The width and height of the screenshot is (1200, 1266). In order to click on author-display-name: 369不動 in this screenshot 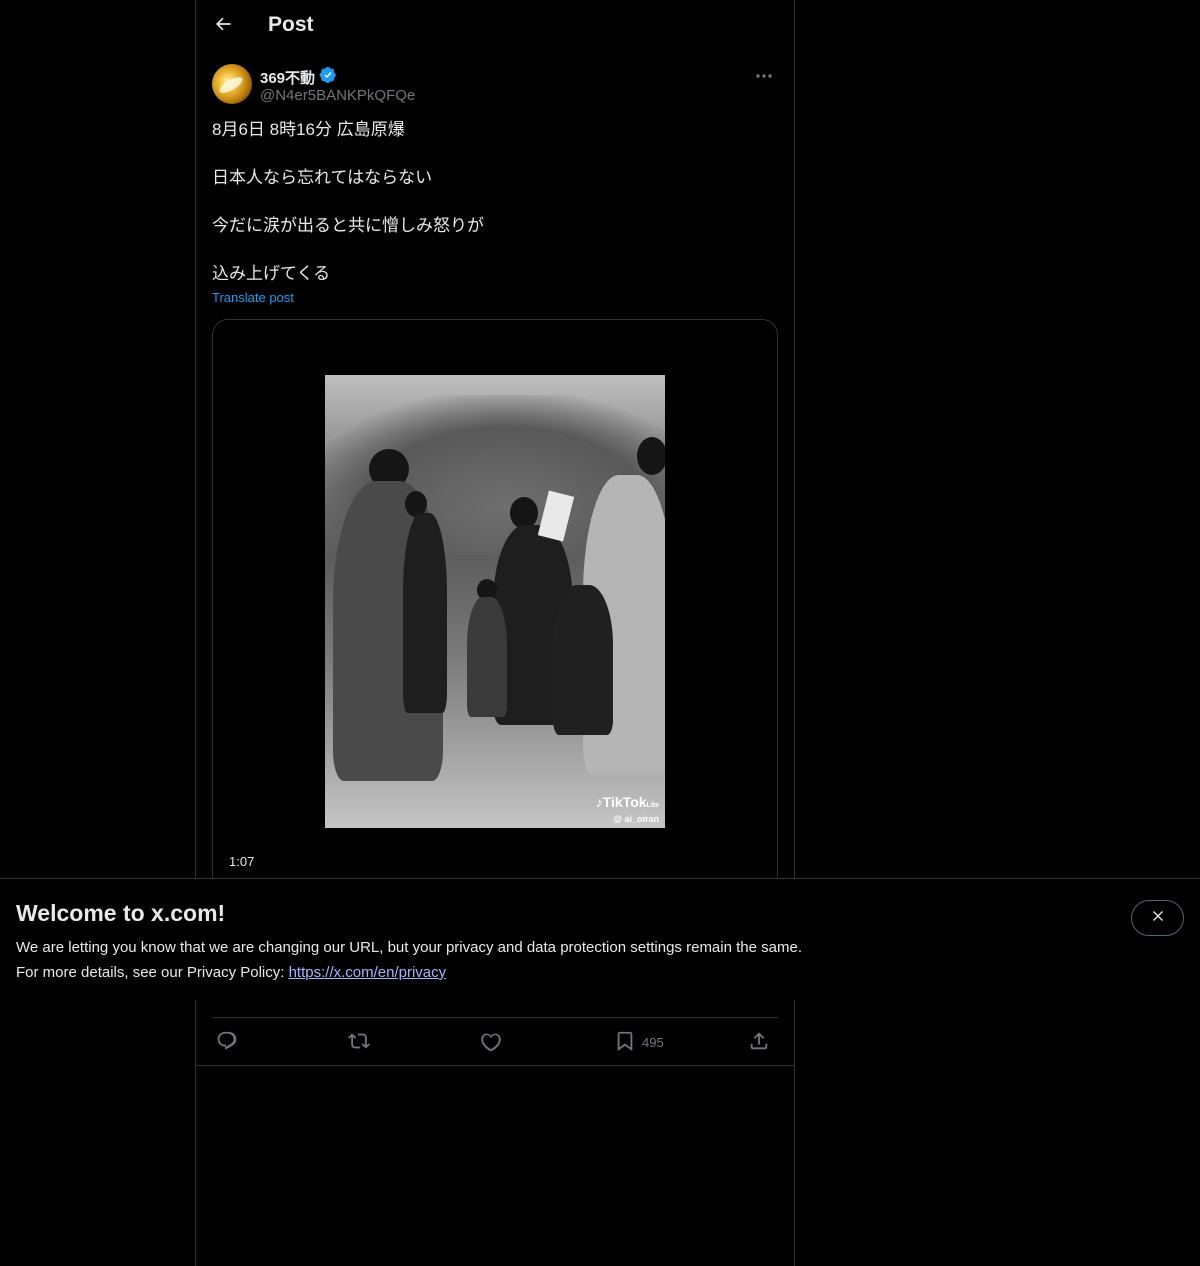, I will do `click(298, 77)`.